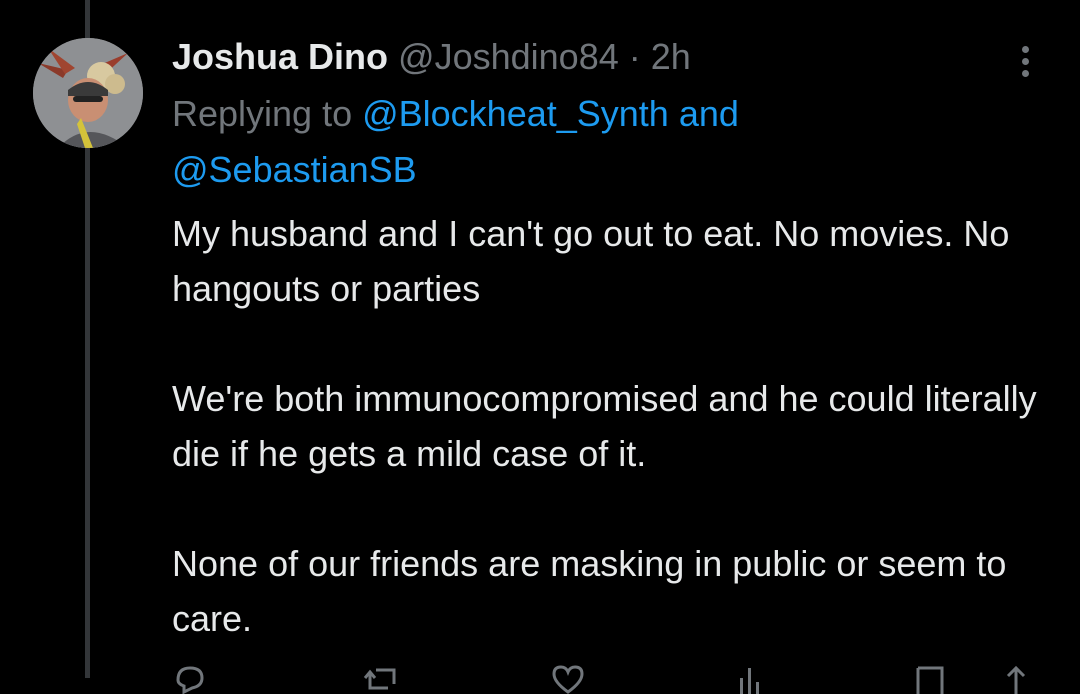  I want to click on mention-sebastiansb: @SebastianSB, so click(294, 169).